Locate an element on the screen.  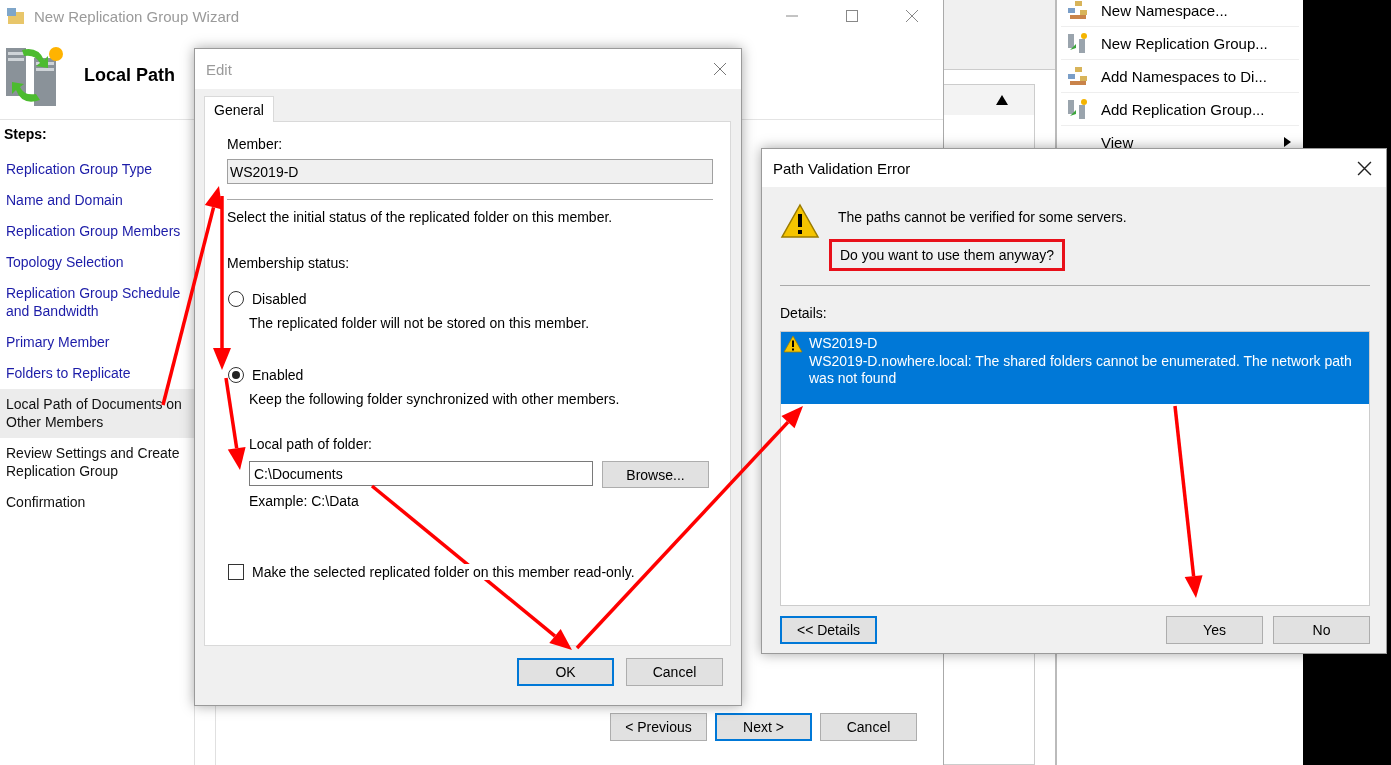
step-item: Confirmation is located at coordinates (46, 502).